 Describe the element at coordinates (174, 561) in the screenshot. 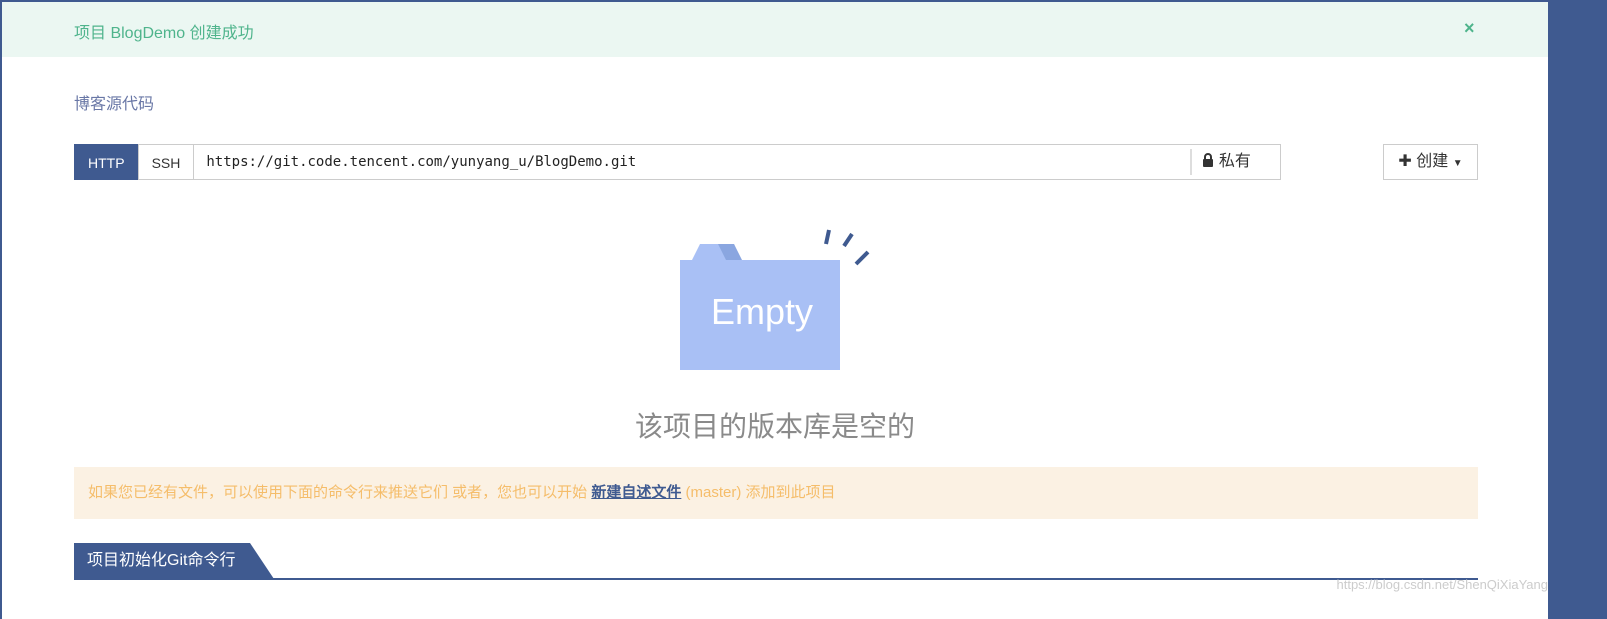

I see `section-title: 项目初始化Git命令行` at that location.